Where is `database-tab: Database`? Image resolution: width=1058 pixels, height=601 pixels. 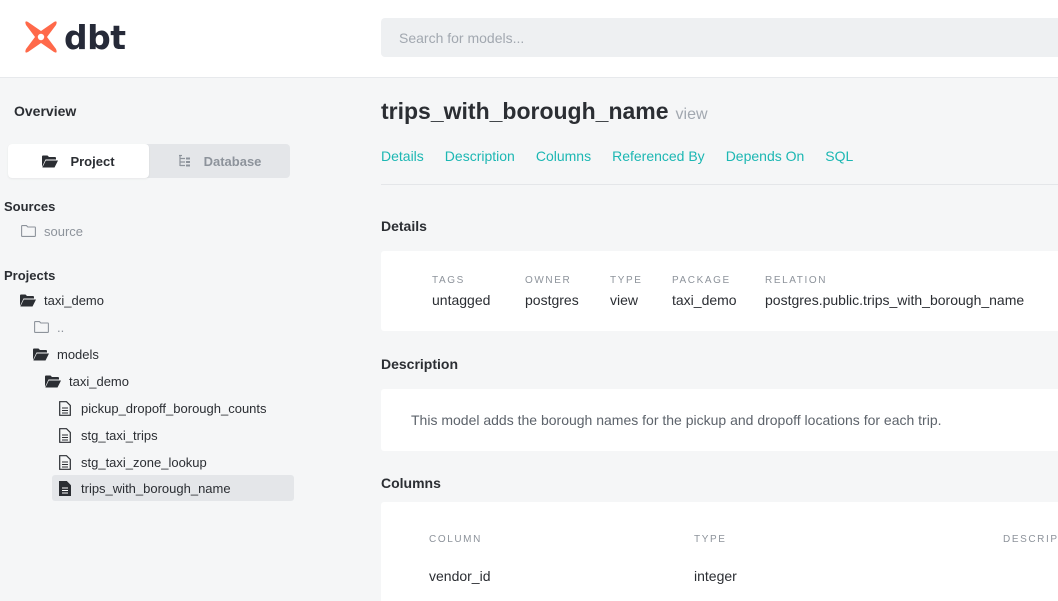
database-tab: Database is located at coordinates (219, 161).